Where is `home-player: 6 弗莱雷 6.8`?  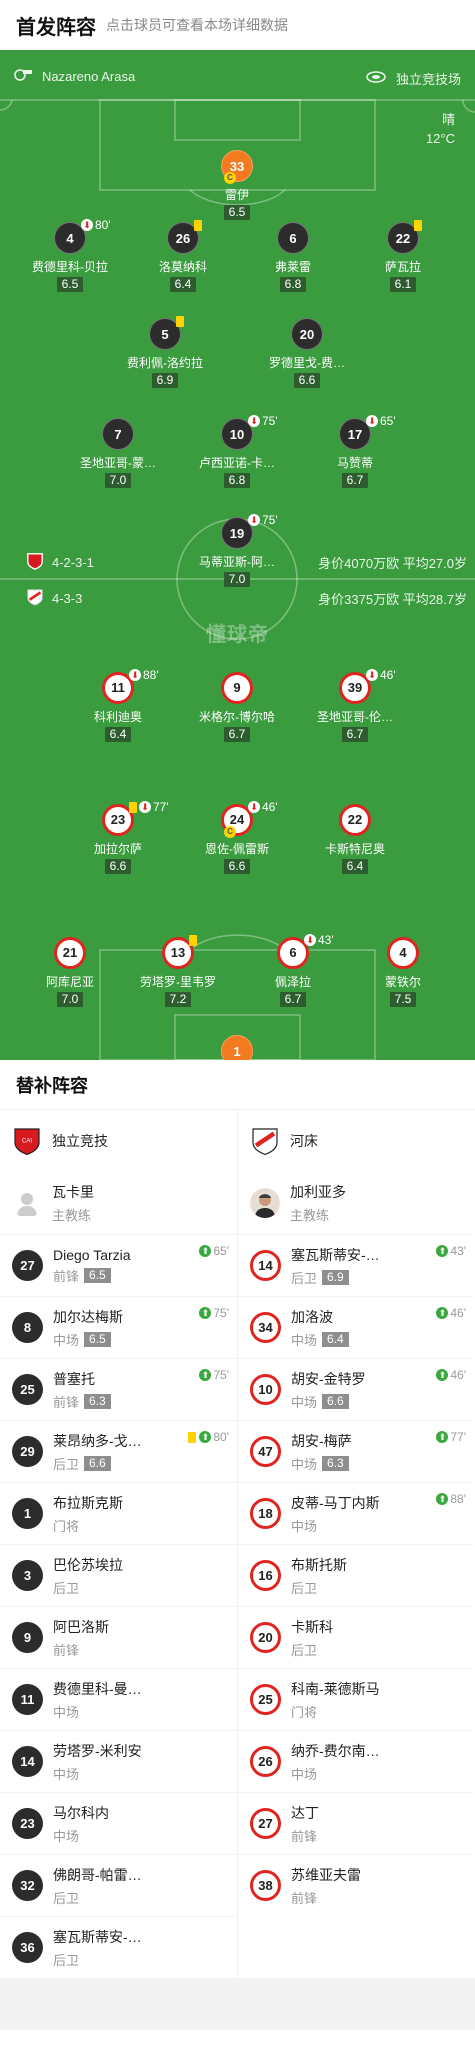
home-player: 6 弗莱雷 6.8 is located at coordinates (293, 257).